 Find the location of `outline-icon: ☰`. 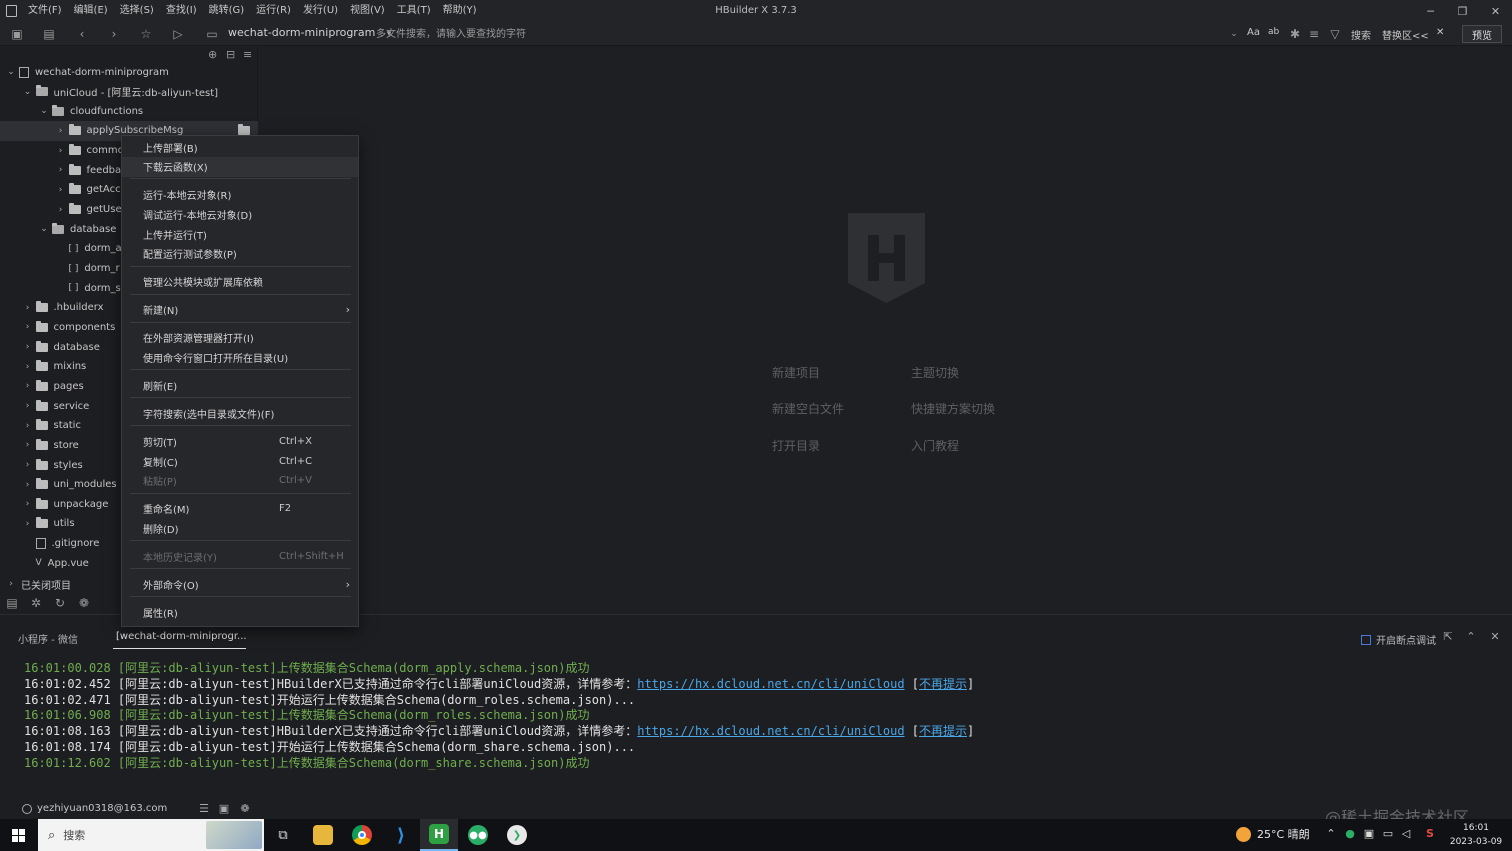

outline-icon: ☰ is located at coordinates (204, 808).